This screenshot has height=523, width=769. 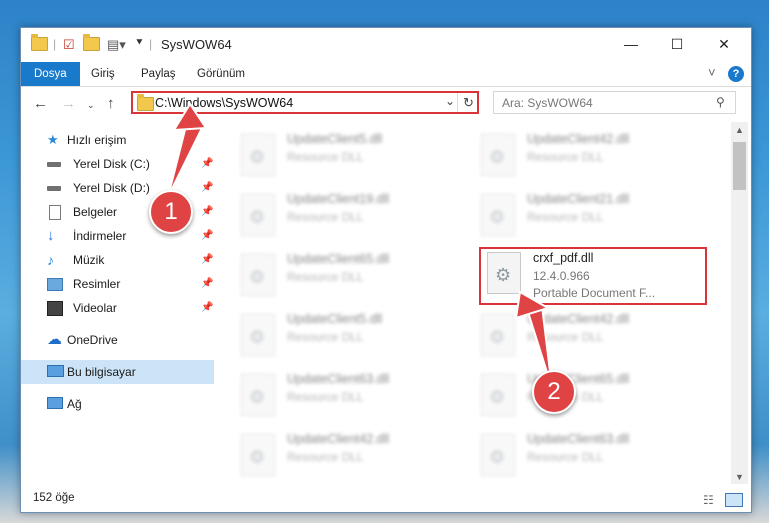 I want to click on callout-1: 1, so click(x=171, y=212).